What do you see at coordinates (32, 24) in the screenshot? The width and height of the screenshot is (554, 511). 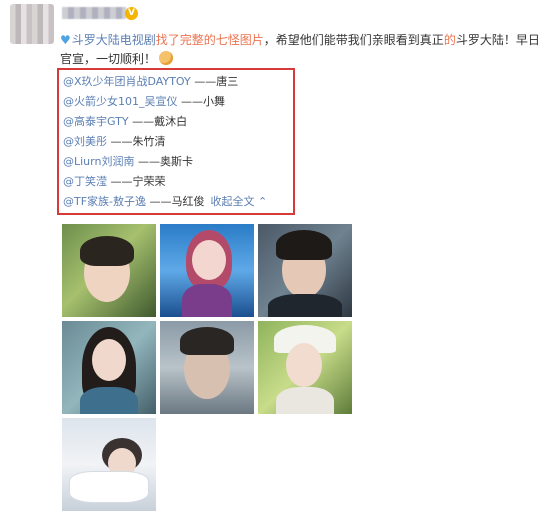 I see `avatar` at bounding box center [32, 24].